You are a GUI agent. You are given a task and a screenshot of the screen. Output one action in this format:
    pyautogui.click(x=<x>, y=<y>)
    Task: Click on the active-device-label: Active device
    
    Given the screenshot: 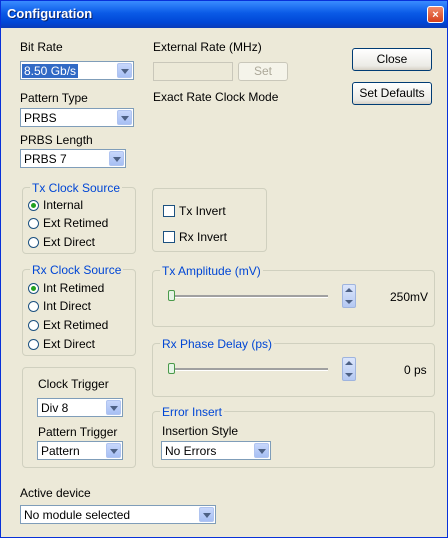 What is the action you would take?
    pyautogui.click(x=55, y=493)
    